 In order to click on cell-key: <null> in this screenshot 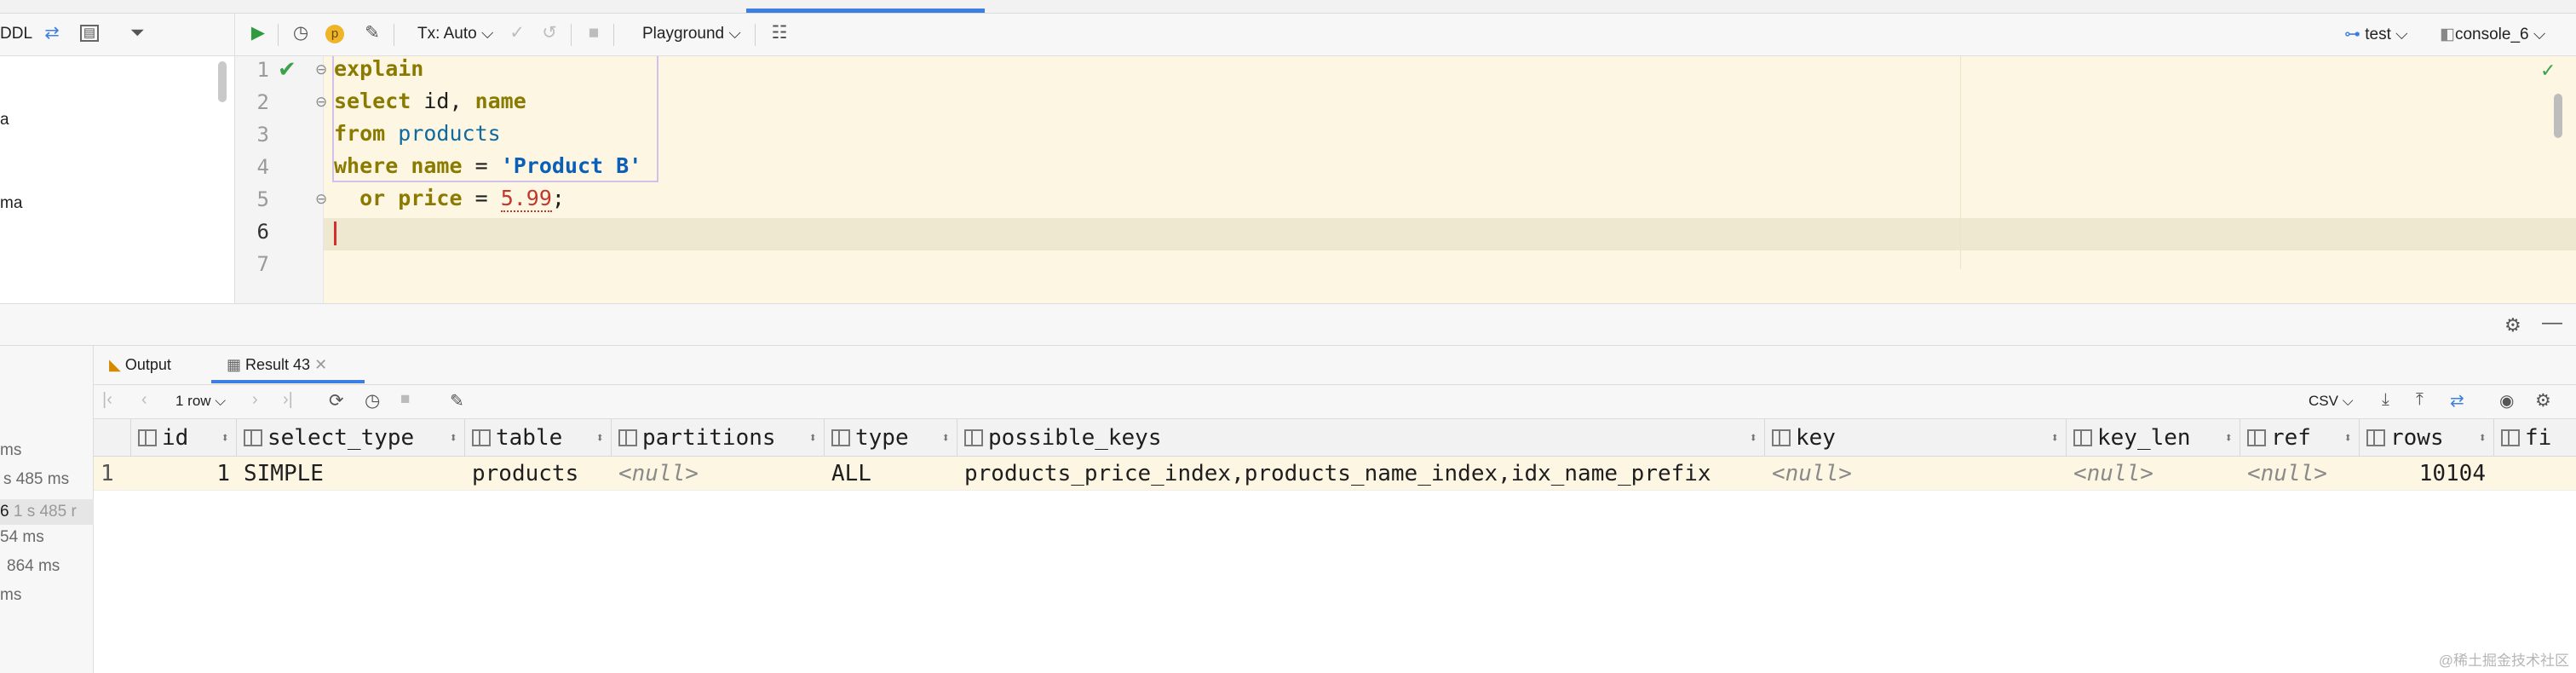, I will do `click(1916, 474)`.